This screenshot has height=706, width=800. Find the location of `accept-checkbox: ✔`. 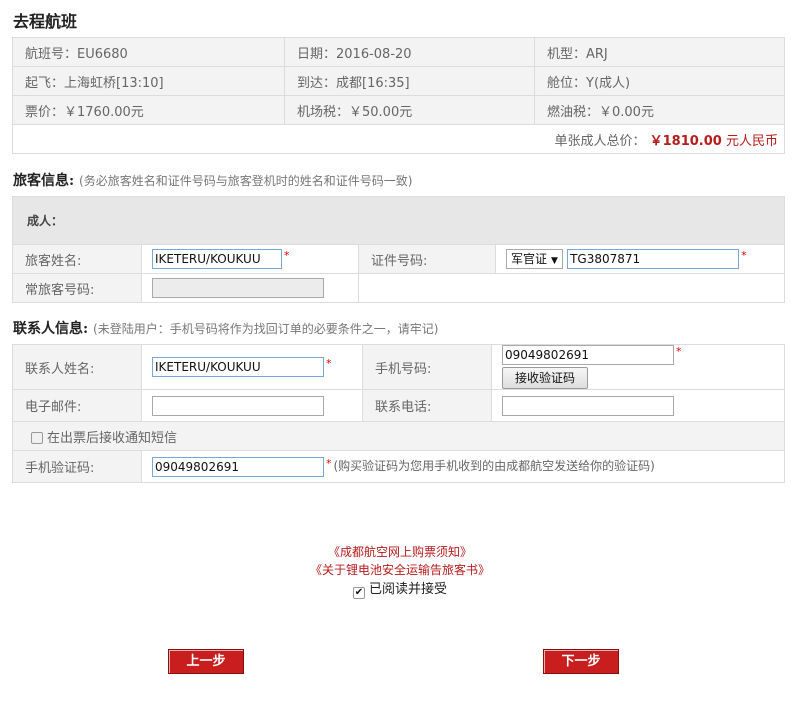

accept-checkbox: ✔ is located at coordinates (358, 593).